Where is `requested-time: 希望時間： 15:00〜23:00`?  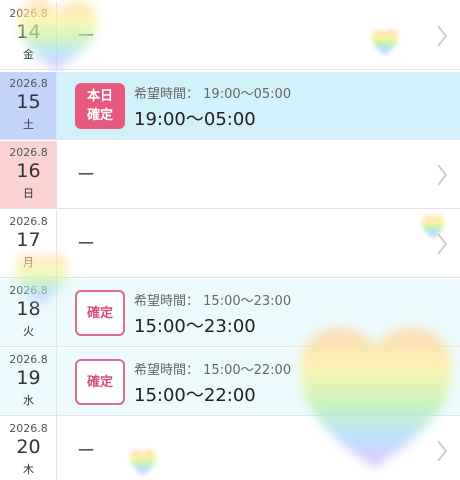
requested-time: 希望時間： 15:00〜23:00 is located at coordinates (212, 299).